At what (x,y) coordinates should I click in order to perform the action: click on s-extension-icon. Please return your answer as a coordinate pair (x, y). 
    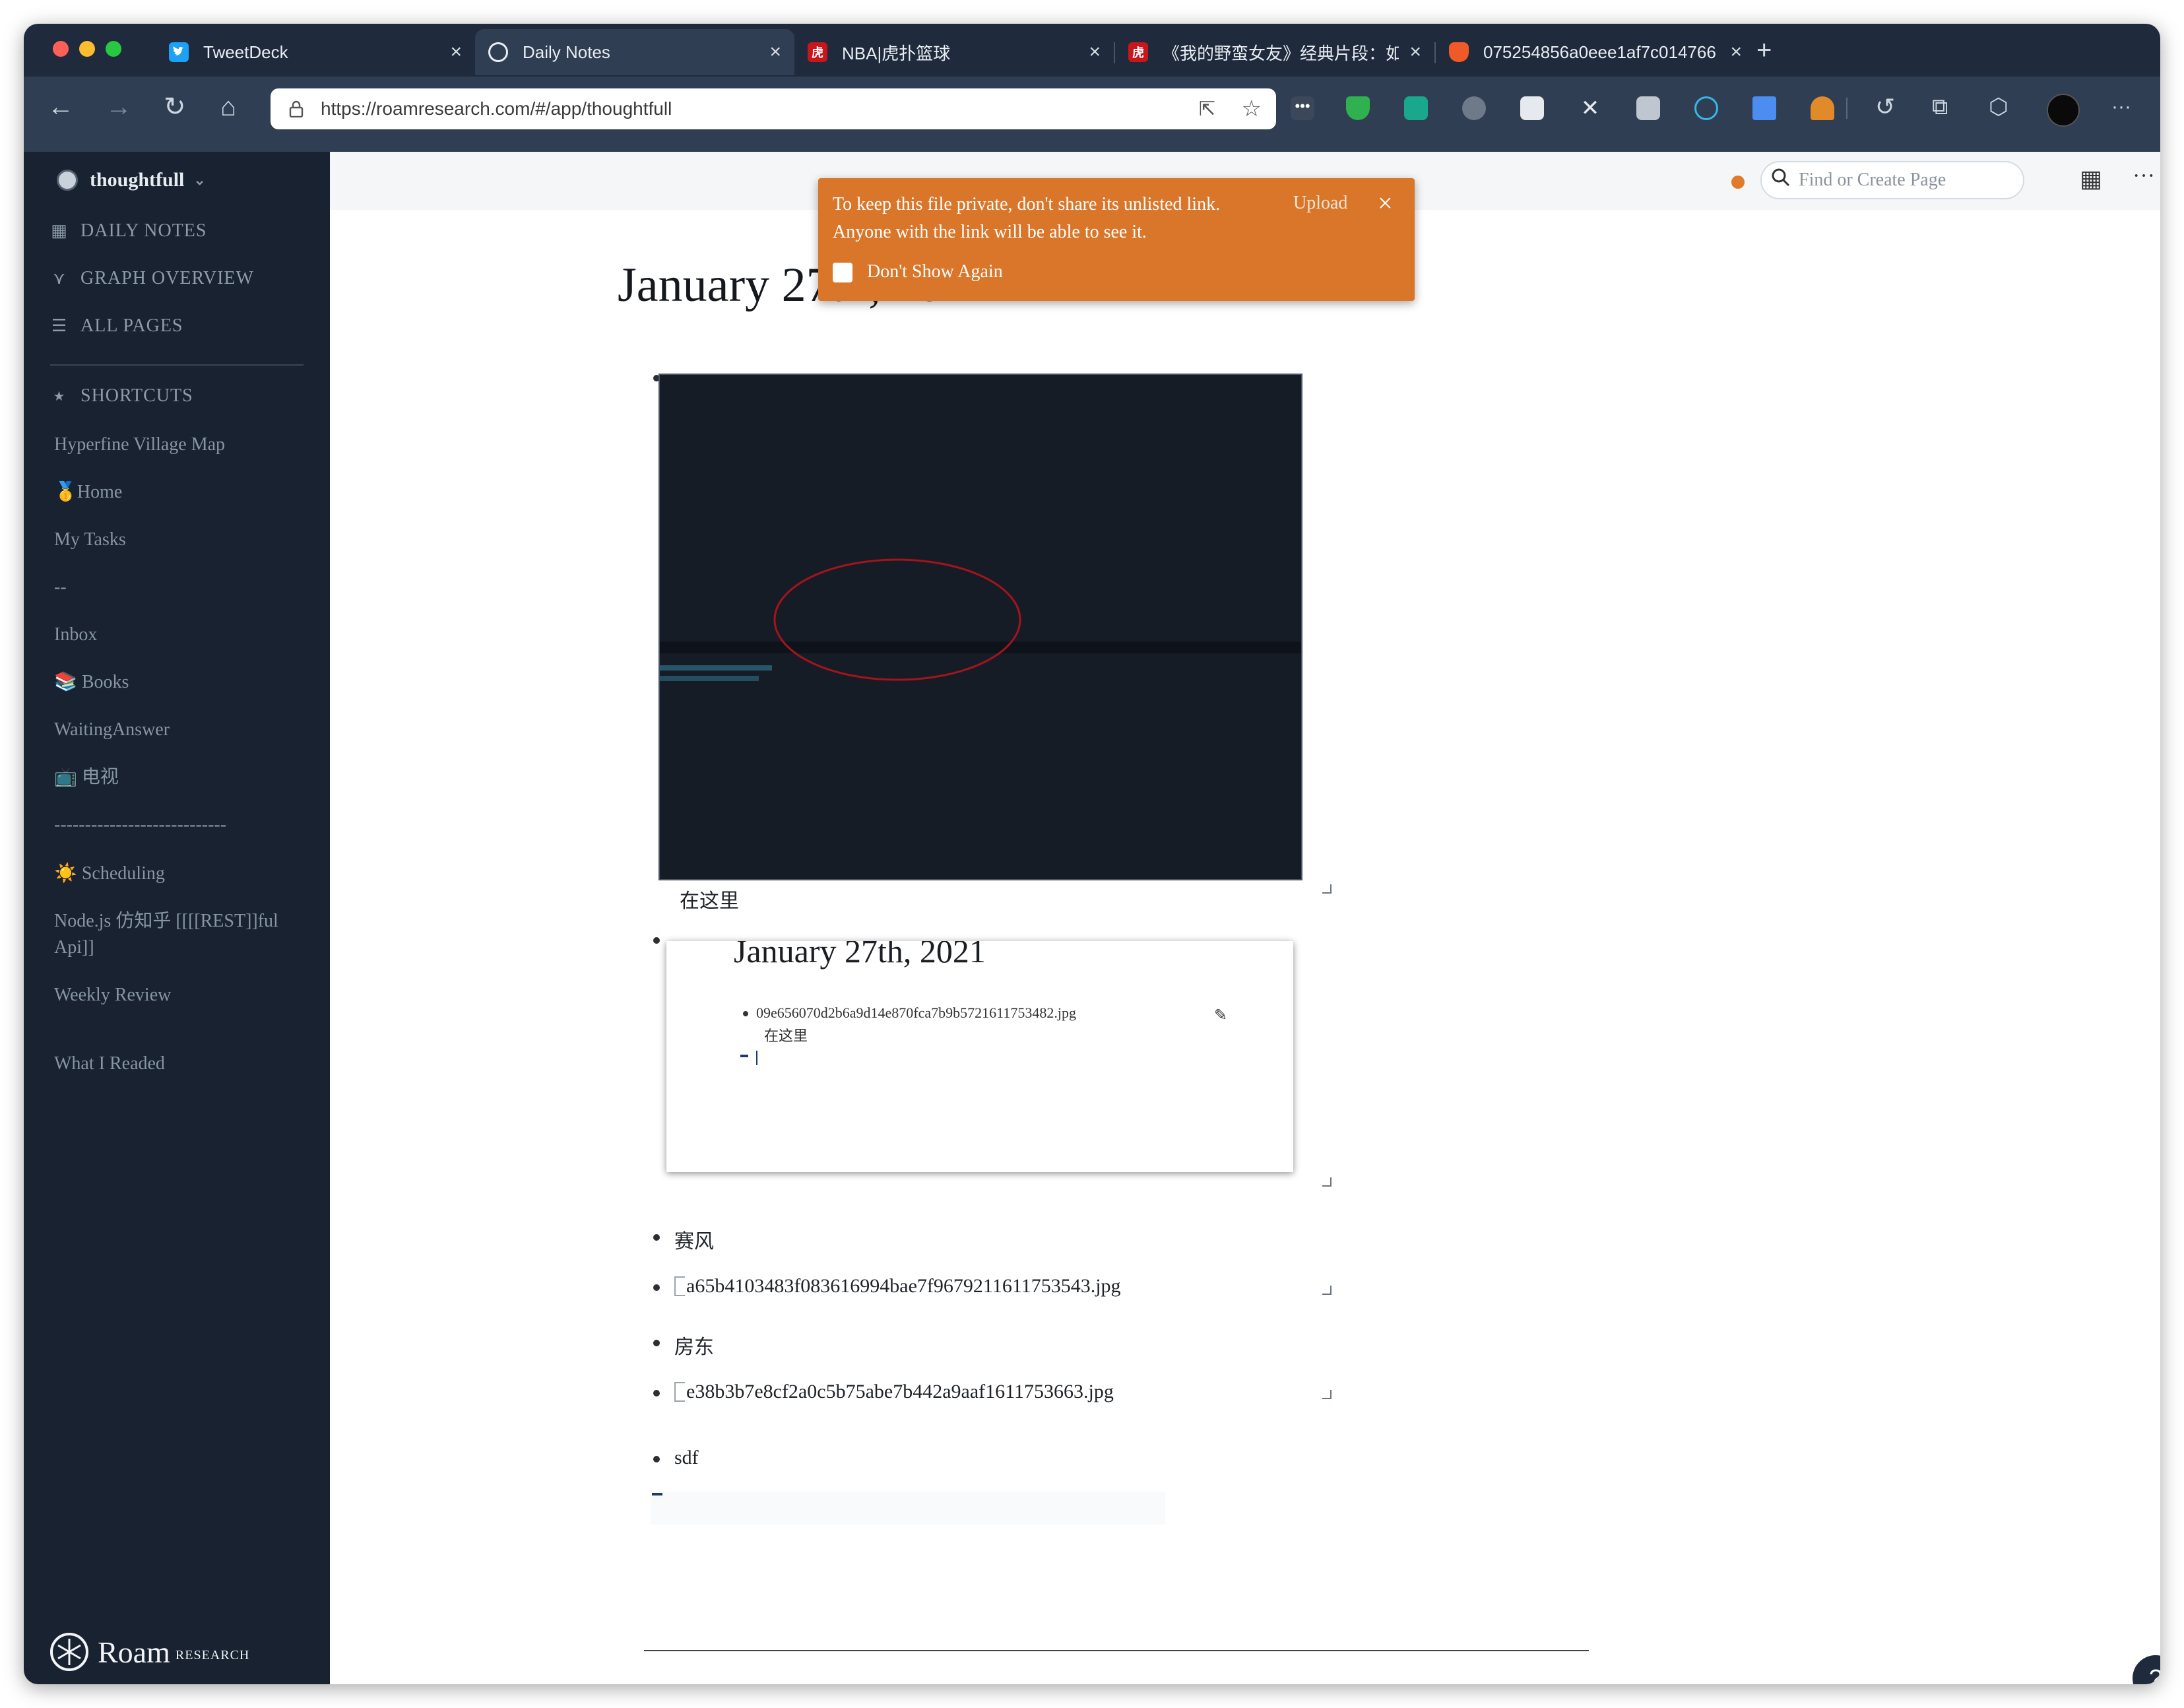
    Looking at the image, I should click on (1416, 108).